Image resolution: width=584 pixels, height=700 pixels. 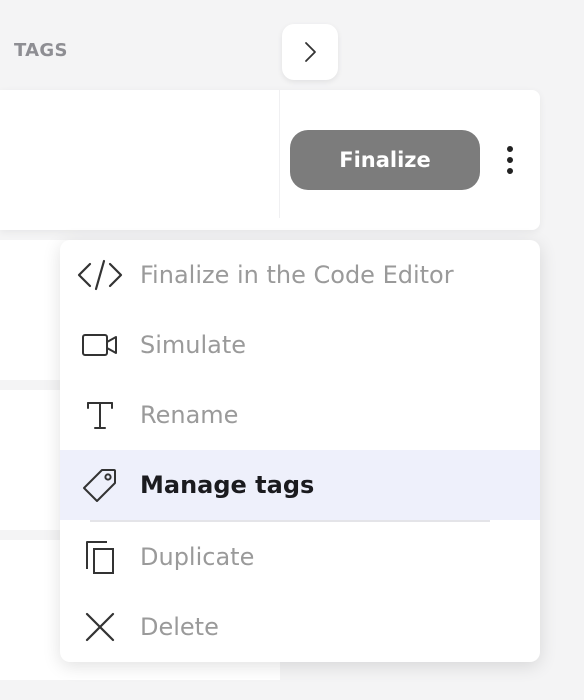 What do you see at coordinates (510, 149) in the screenshot?
I see `kebab-menu-icon` at bounding box center [510, 149].